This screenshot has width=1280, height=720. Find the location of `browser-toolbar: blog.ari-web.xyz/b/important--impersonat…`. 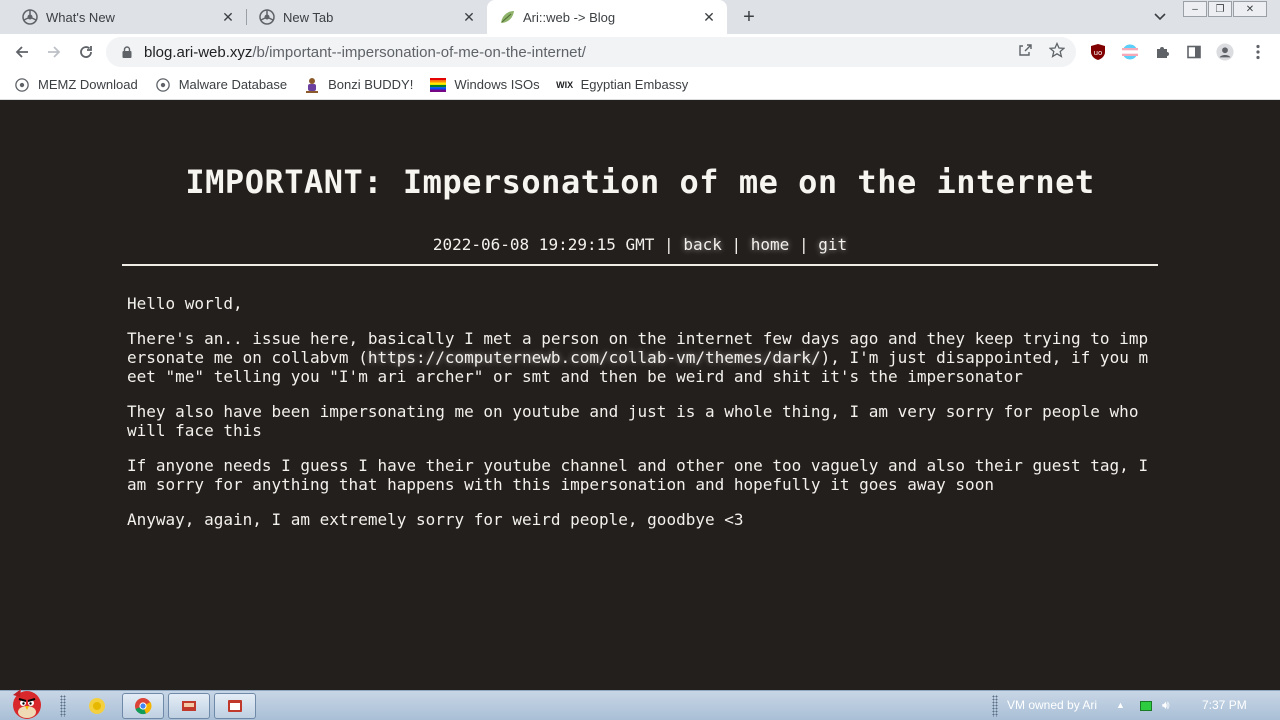

browser-toolbar: blog.ari-web.xyz/b/important--impersonat… is located at coordinates (640, 52).